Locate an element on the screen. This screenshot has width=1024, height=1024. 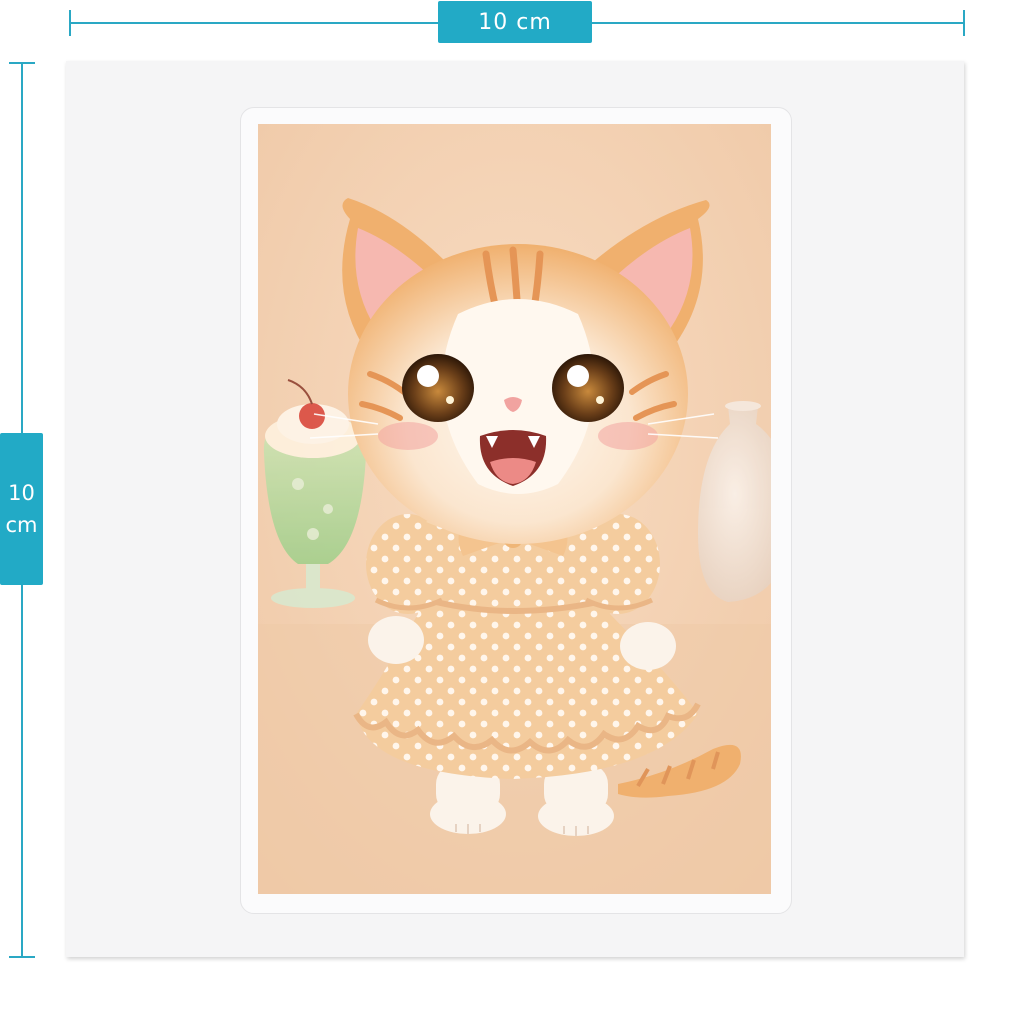
width-dimension-label: 10 cm is located at coordinates (515, 22).